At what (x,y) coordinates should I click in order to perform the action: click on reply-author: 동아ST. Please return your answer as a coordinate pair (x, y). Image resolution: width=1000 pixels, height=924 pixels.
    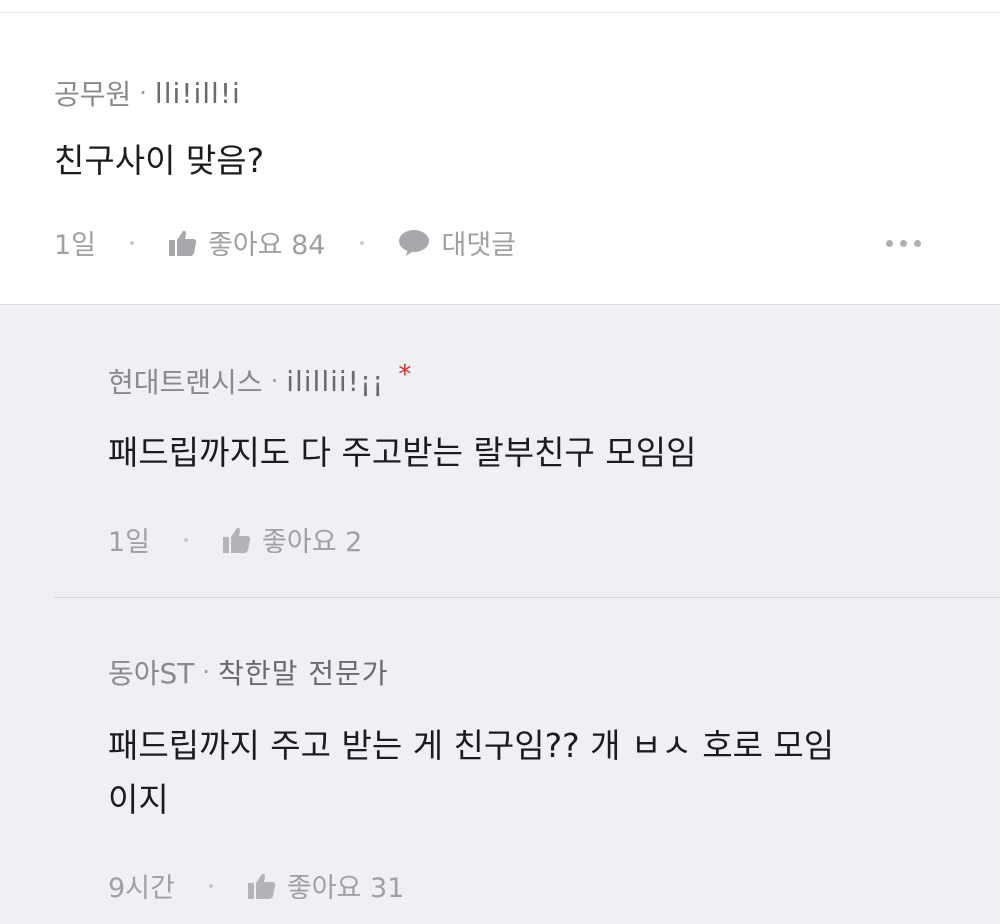
    Looking at the image, I should click on (151, 672).